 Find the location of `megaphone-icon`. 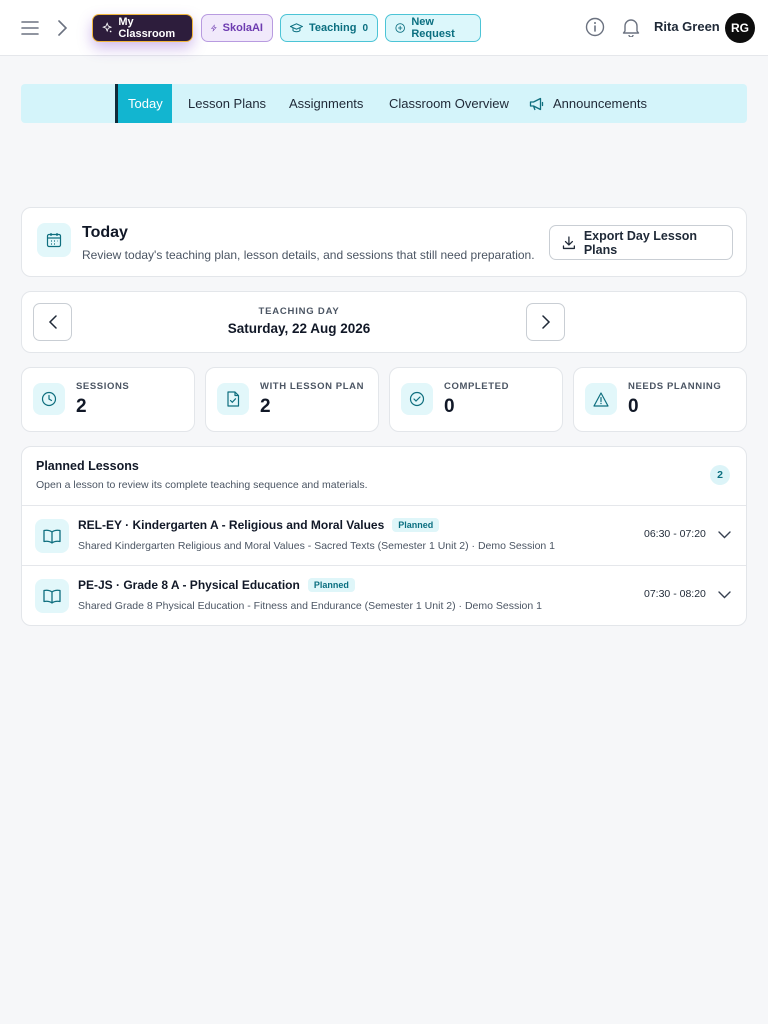

megaphone-icon is located at coordinates (536, 103).